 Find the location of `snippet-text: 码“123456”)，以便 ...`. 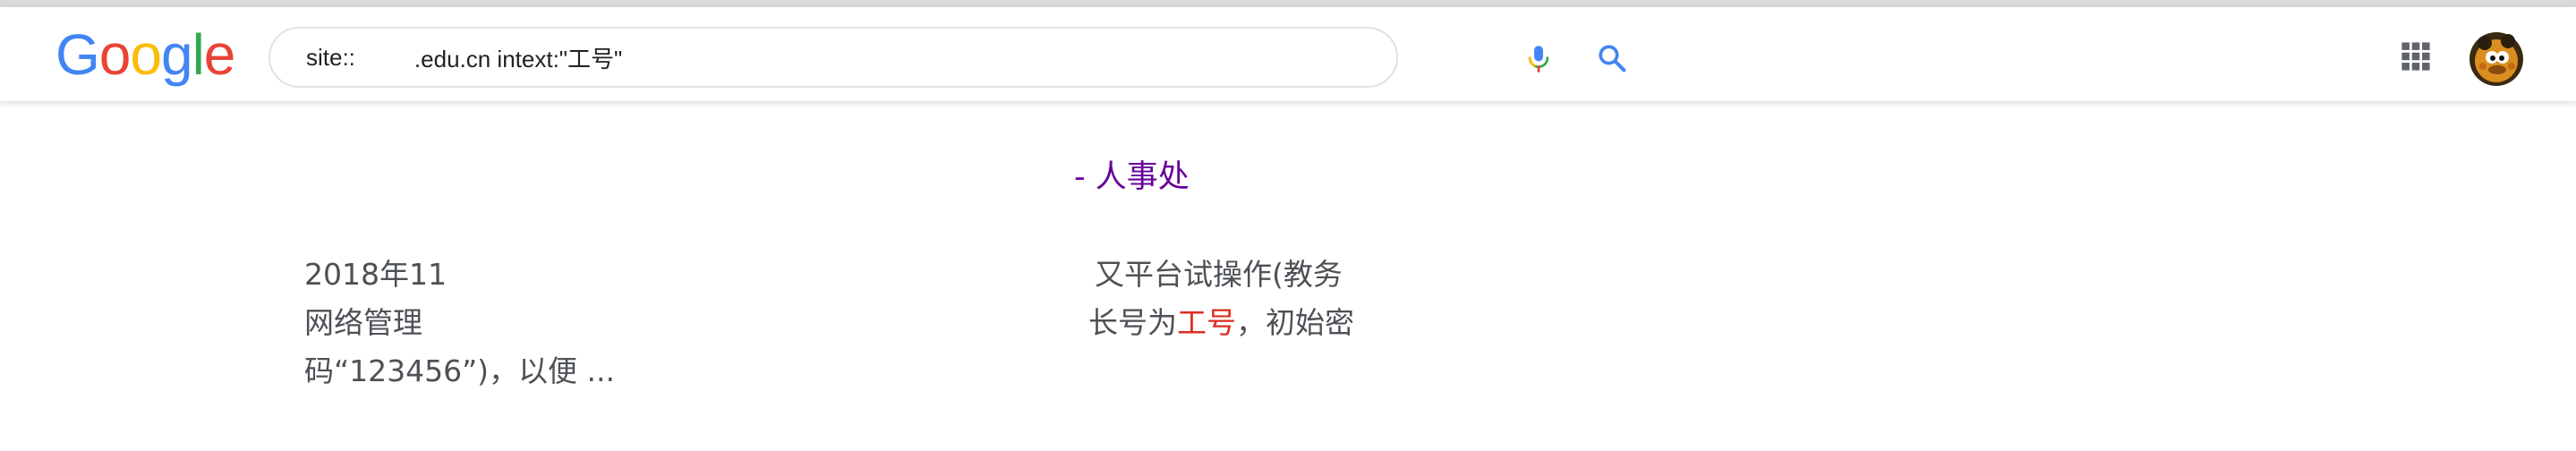

snippet-text: 码“123456”)，以便 ... is located at coordinates (459, 370).